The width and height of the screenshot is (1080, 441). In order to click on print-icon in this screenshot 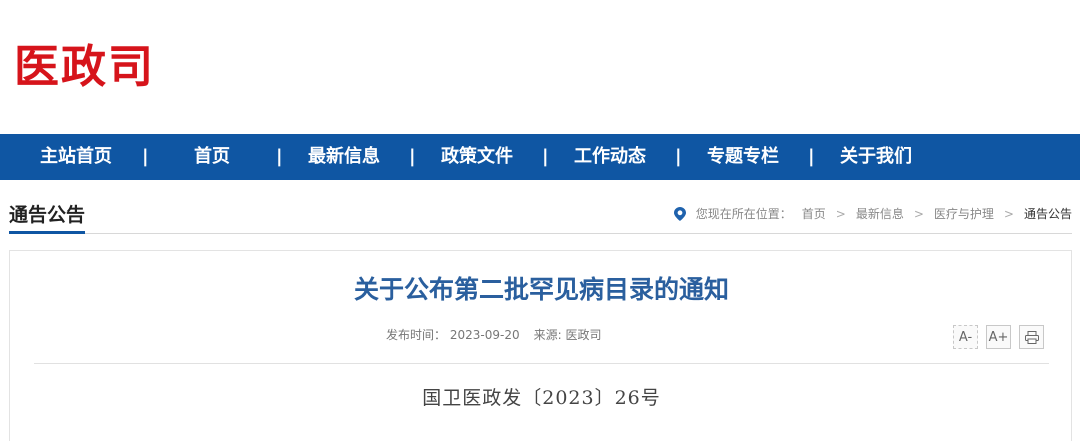, I will do `click(1031, 337)`.